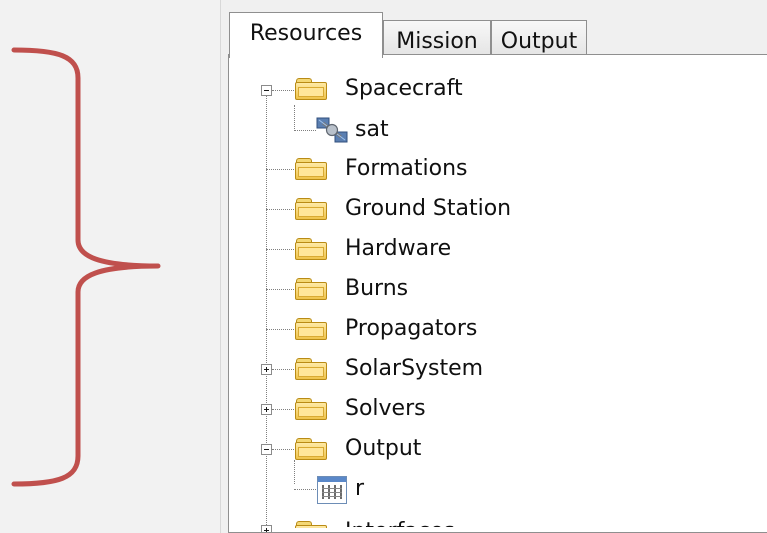 The image size is (767, 533). I want to click on interfaces-expand-toggle, so click(266, 528).